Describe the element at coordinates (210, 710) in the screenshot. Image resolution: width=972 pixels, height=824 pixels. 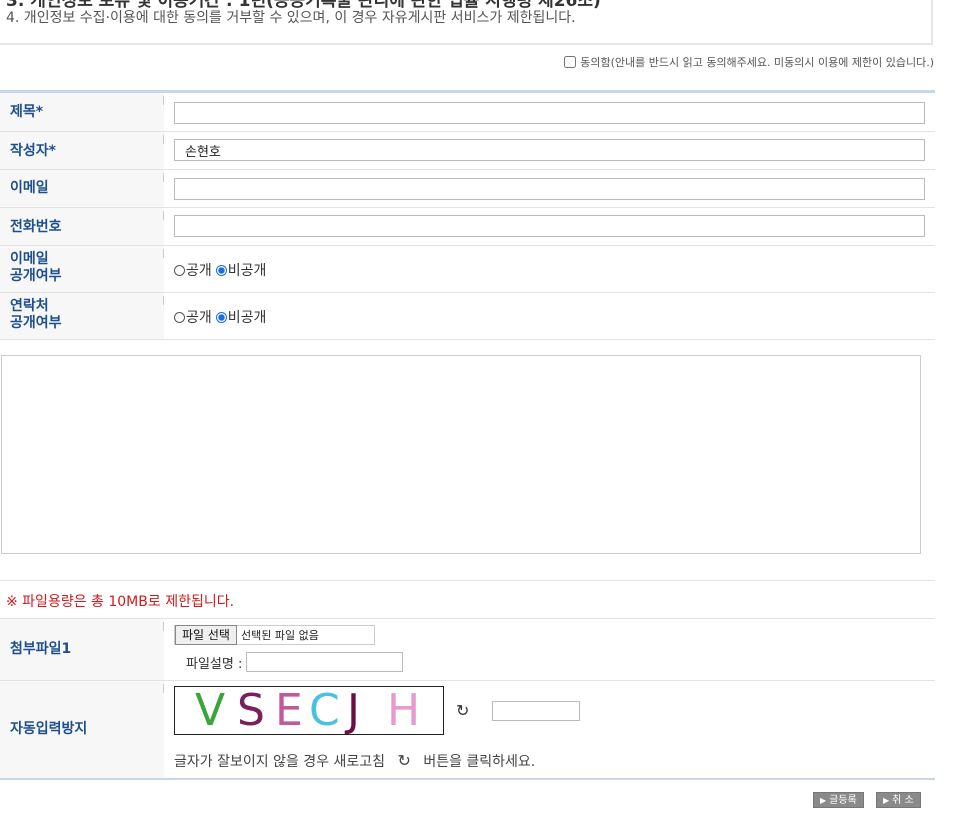
I see `captcha-letter: V` at that location.